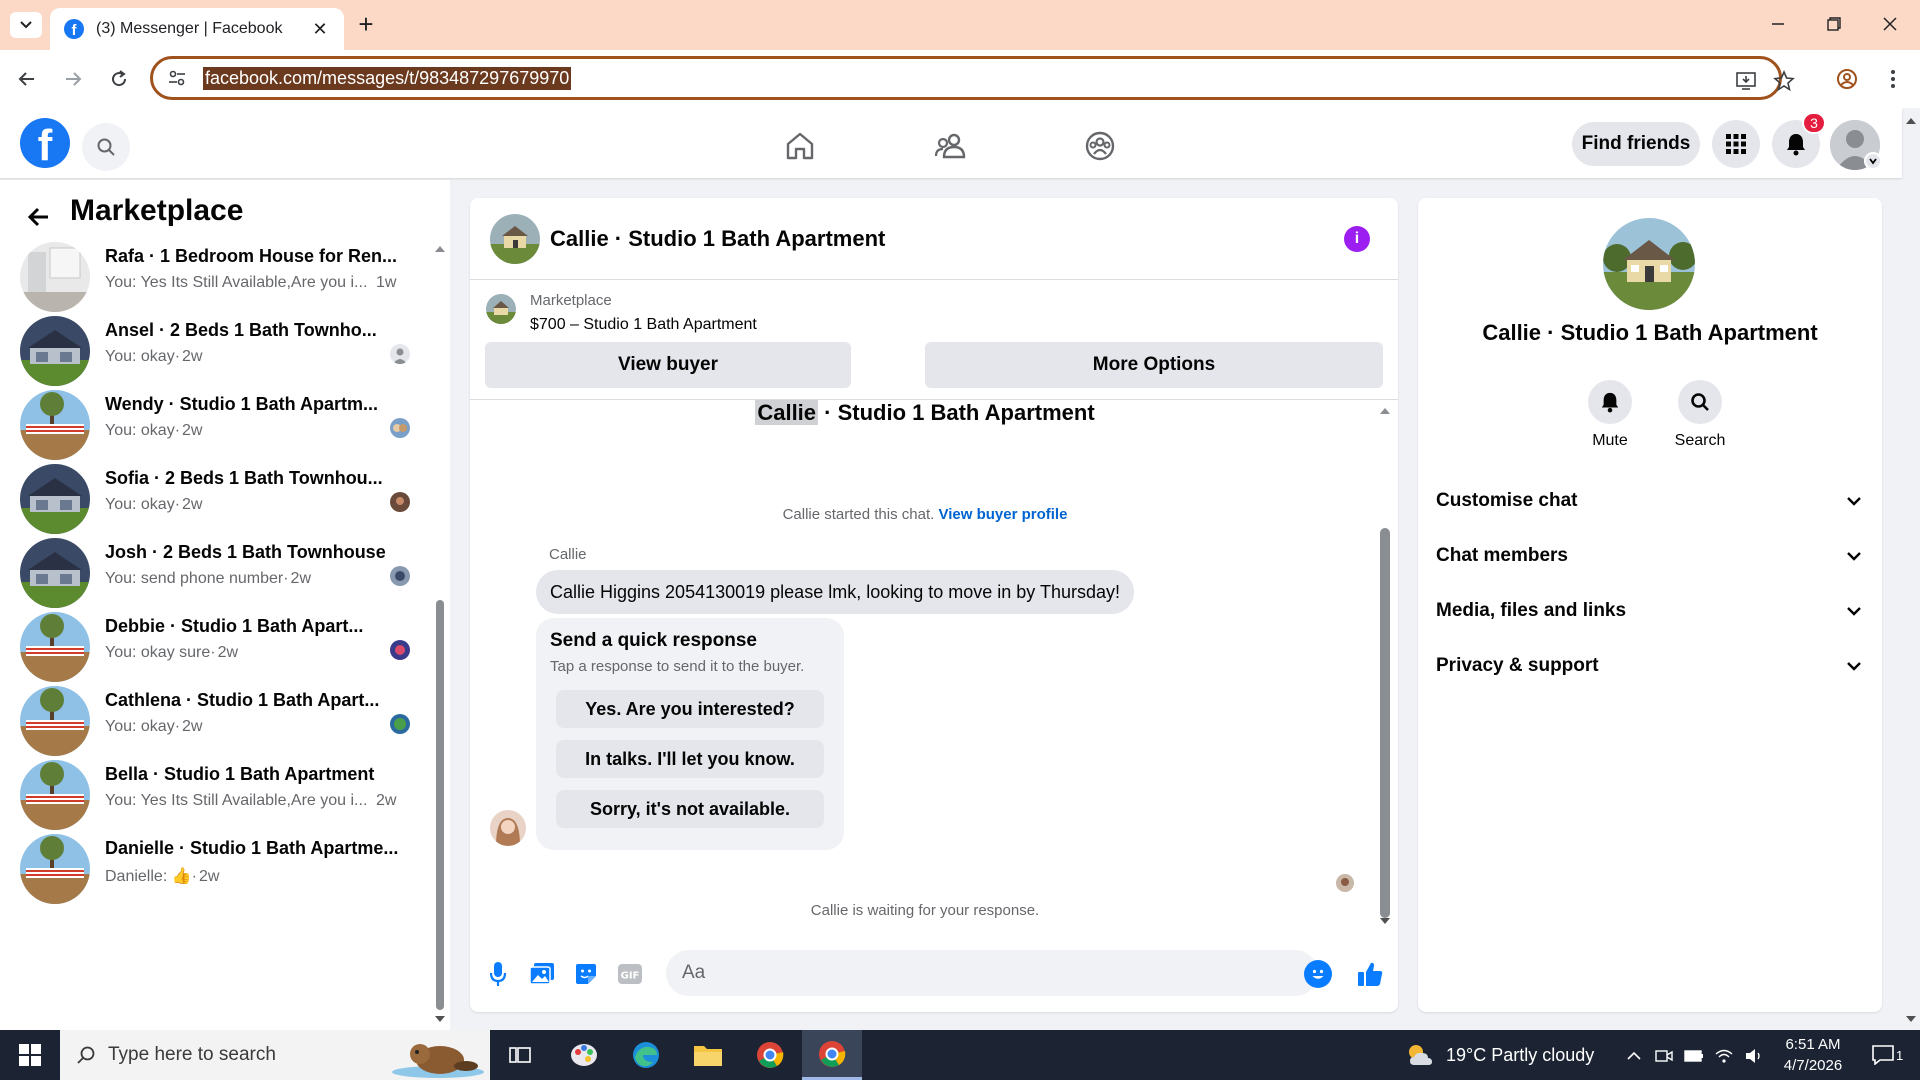 The width and height of the screenshot is (1920, 1080). I want to click on chrome-icon, so click(832, 1053).